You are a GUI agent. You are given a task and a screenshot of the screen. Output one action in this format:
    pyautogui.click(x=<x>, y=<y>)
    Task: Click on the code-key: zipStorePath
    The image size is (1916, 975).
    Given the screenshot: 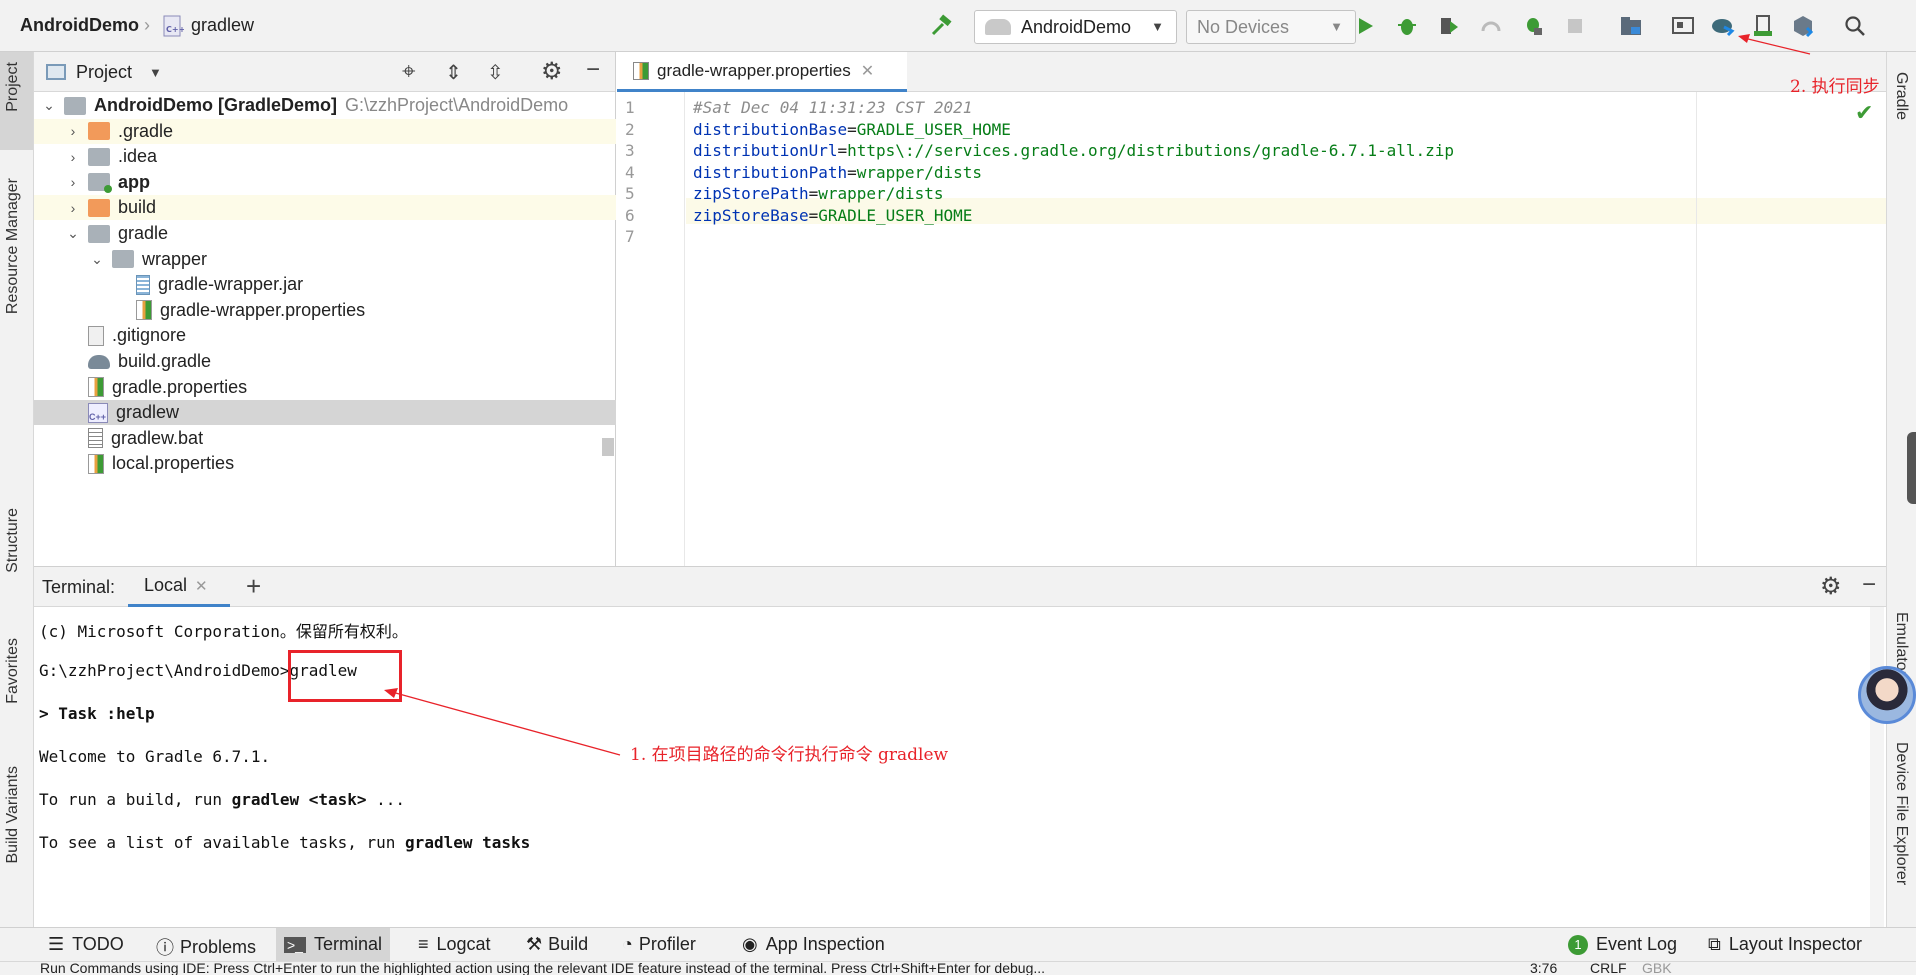 What is the action you would take?
    pyautogui.click(x=751, y=193)
    